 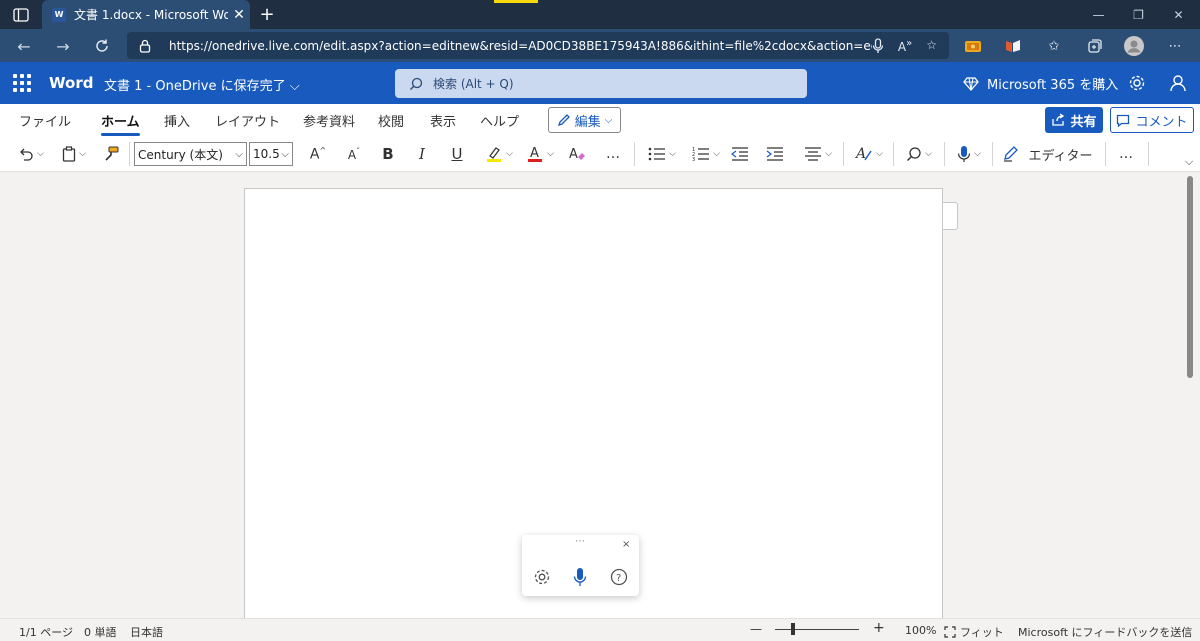 What do you see at coordinates (864, 154) in the screenshot?
I see `styles-icon: A` at bounding box center [864, 154].